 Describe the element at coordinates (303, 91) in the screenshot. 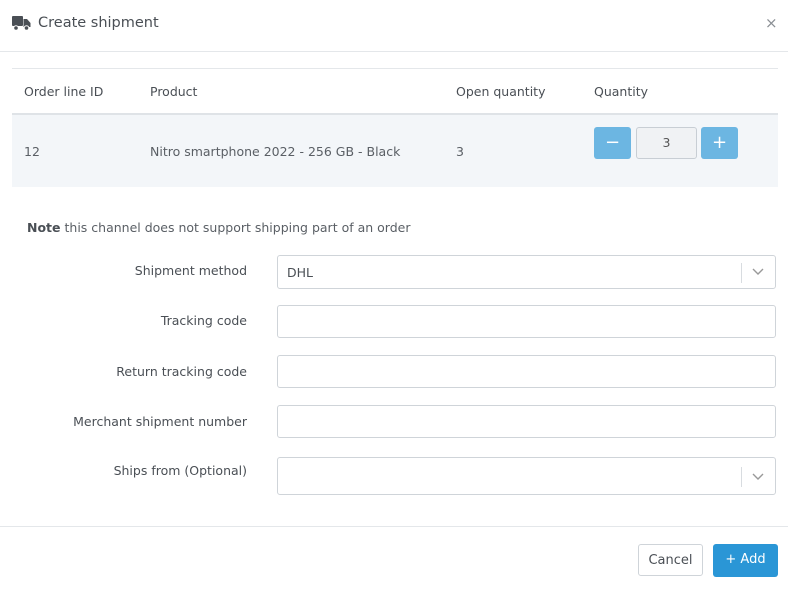

I see `header-product: Product` at that location.